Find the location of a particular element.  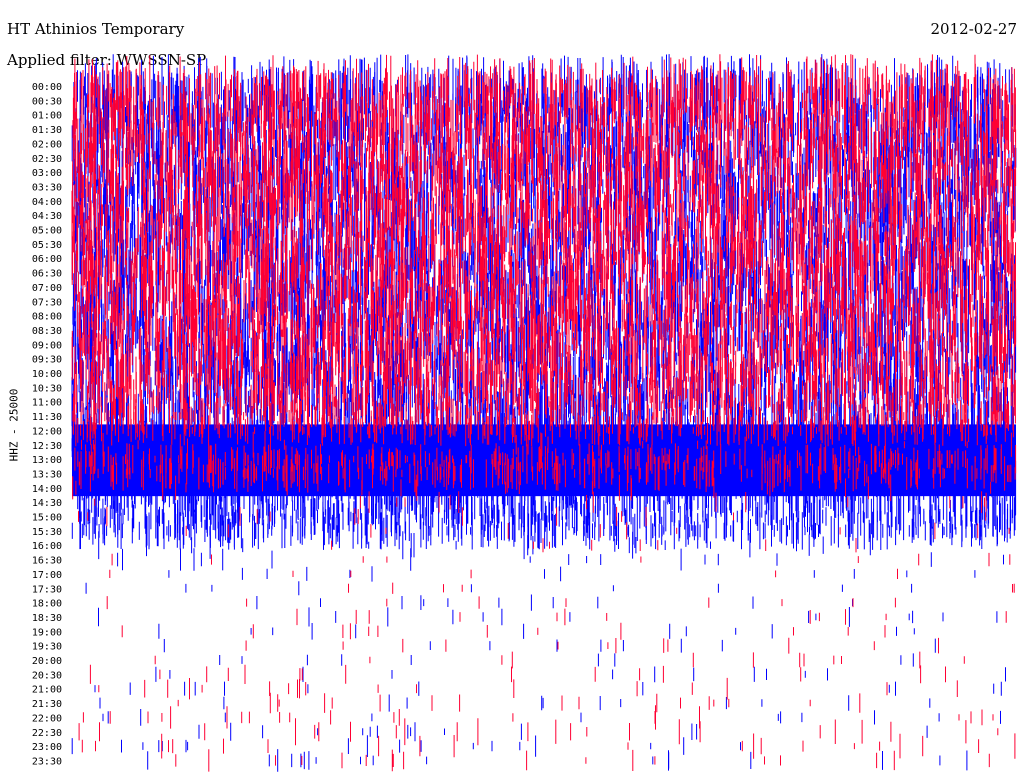

time-tick-1500: 15:00 is located at coordinates (47, 518).